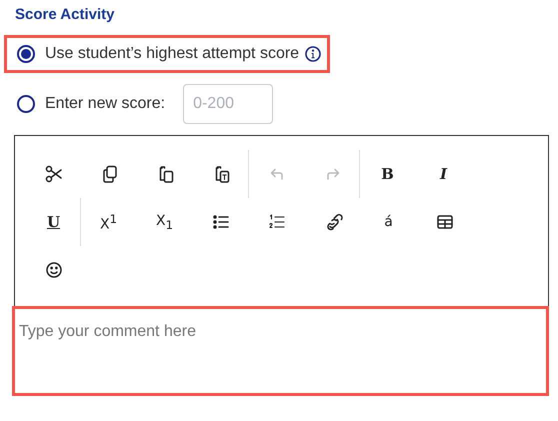 This screenshot has height=421, width=558. I want to click on accent-button: á, so click(388, 222).